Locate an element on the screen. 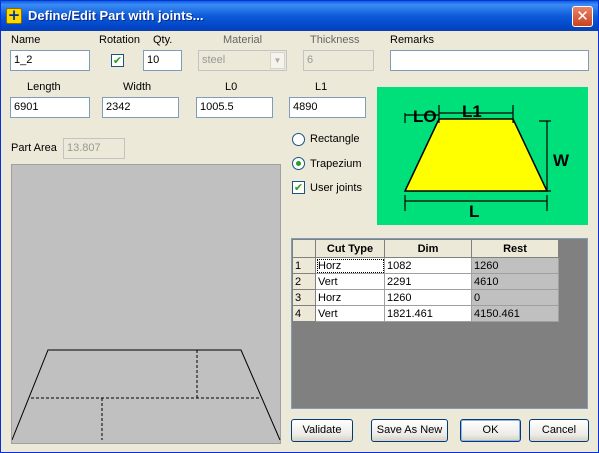 The height and width of the screenshot is (453, 599). trapezium-label: Trapezium is located at coordinates (336, 164).